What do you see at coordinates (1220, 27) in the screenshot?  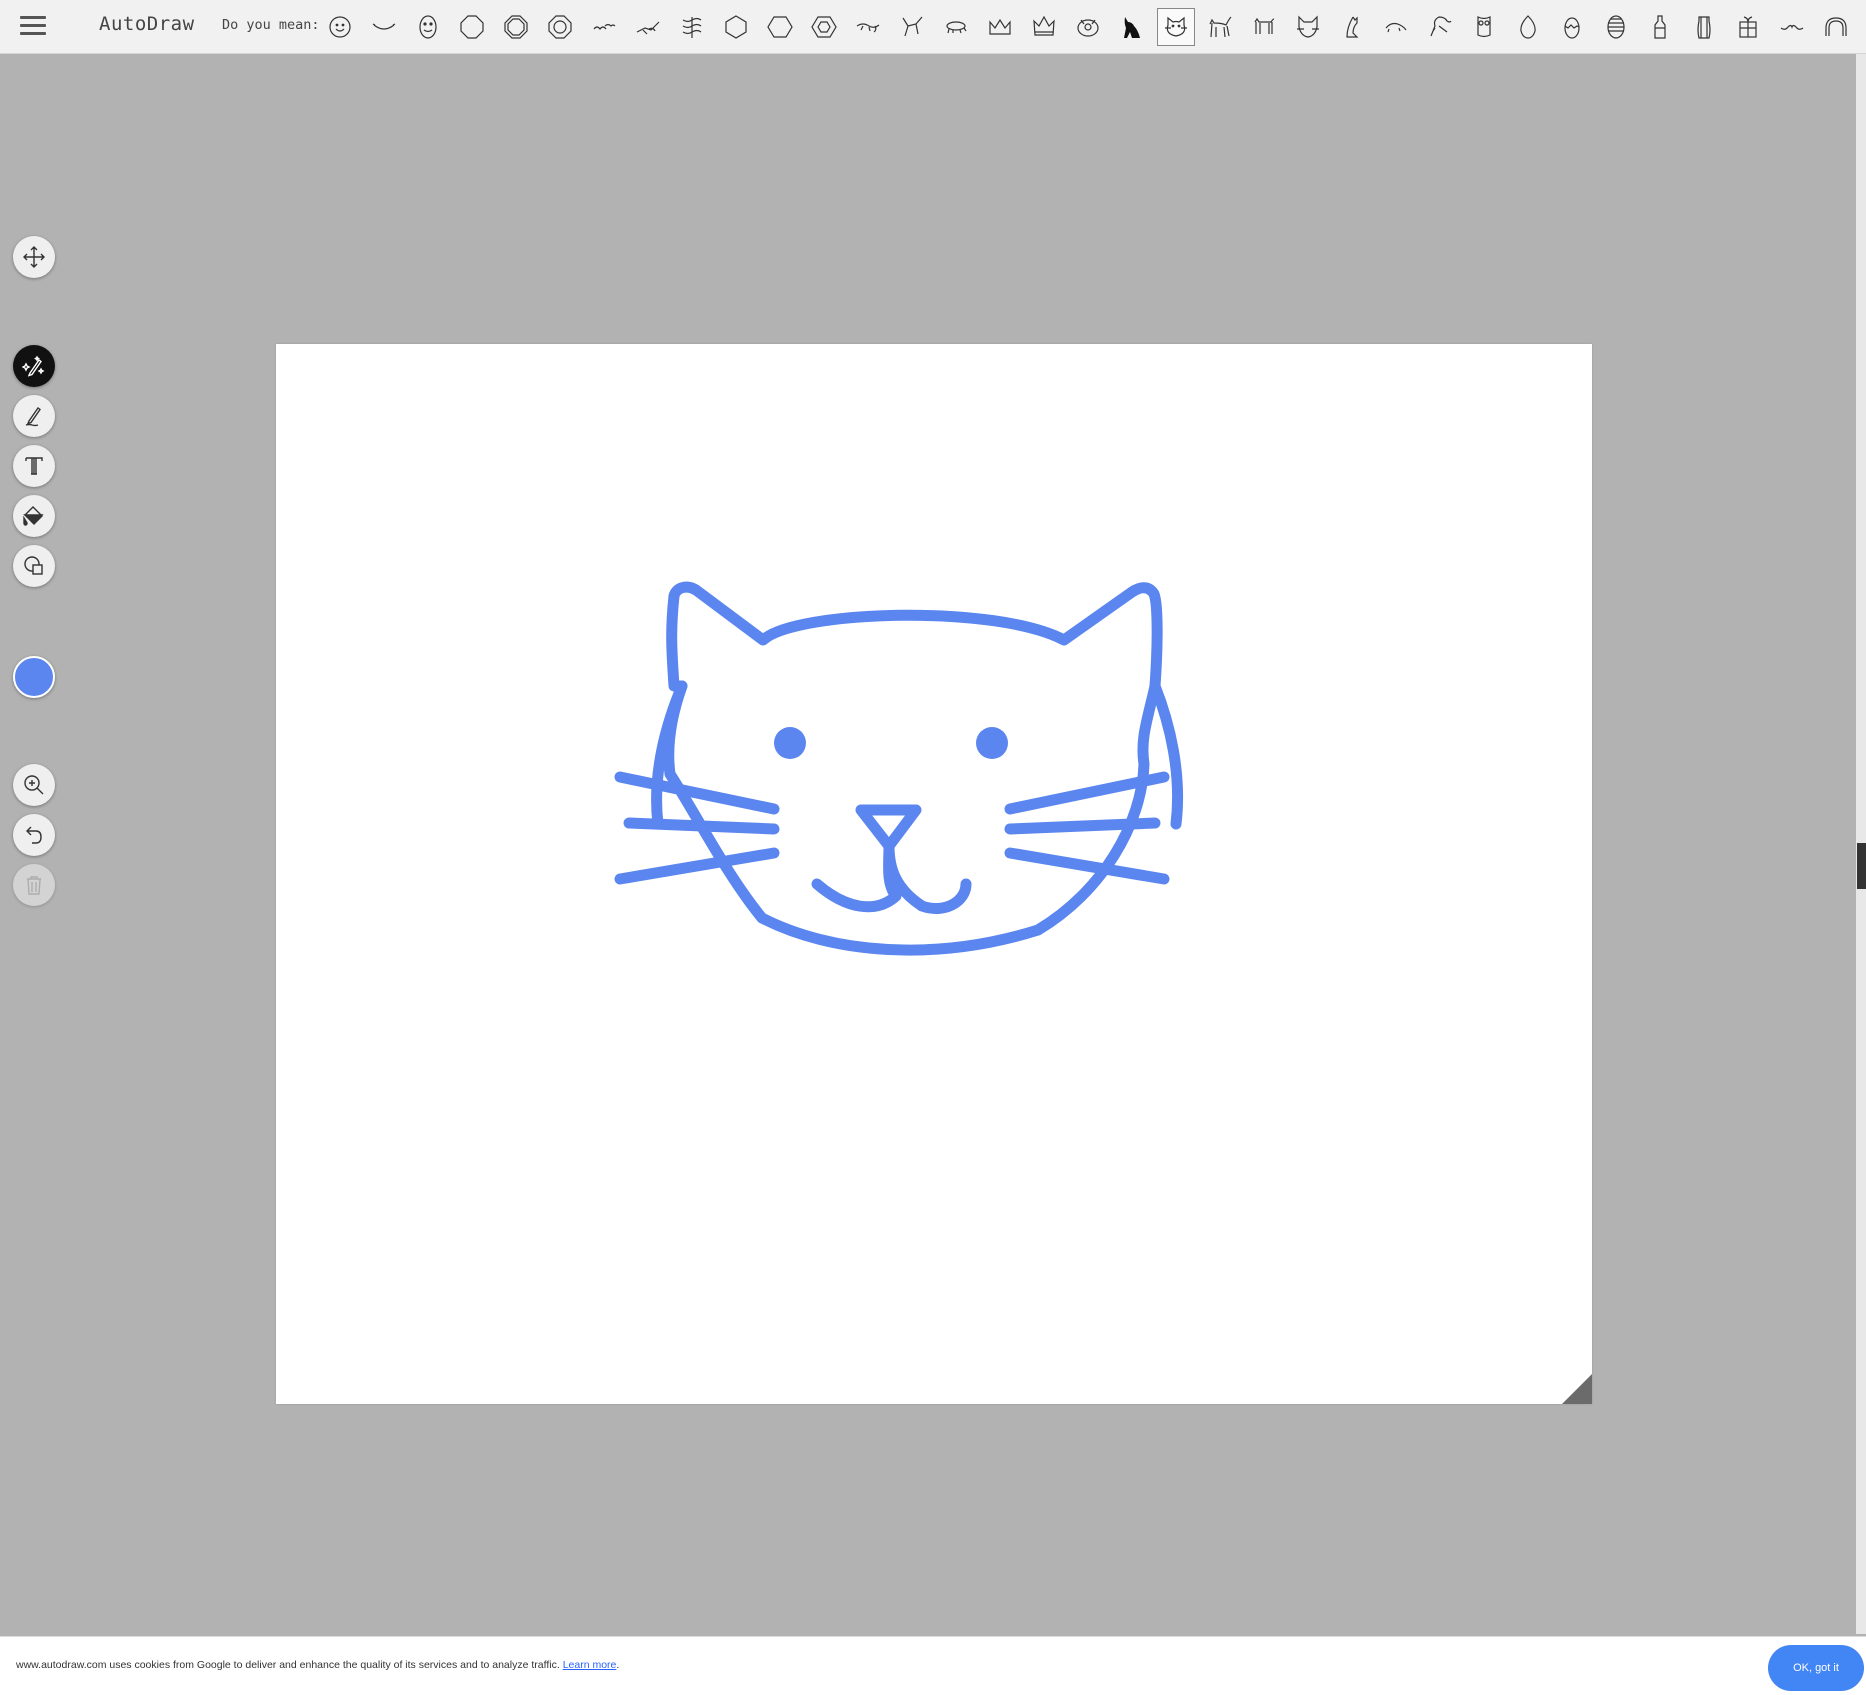 I see `cat-standing-icon` at bounding box center [1220, 27].